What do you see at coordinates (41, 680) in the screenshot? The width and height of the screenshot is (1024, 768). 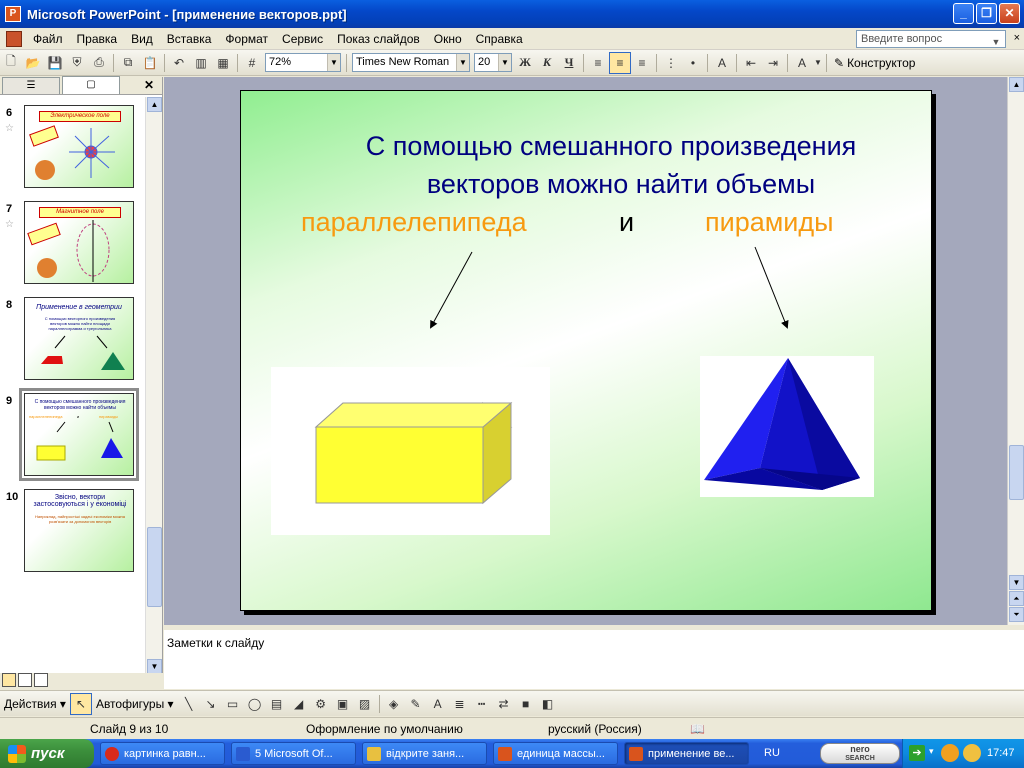 I see `slideshow-view-icon` at bounding box center [41, 680].